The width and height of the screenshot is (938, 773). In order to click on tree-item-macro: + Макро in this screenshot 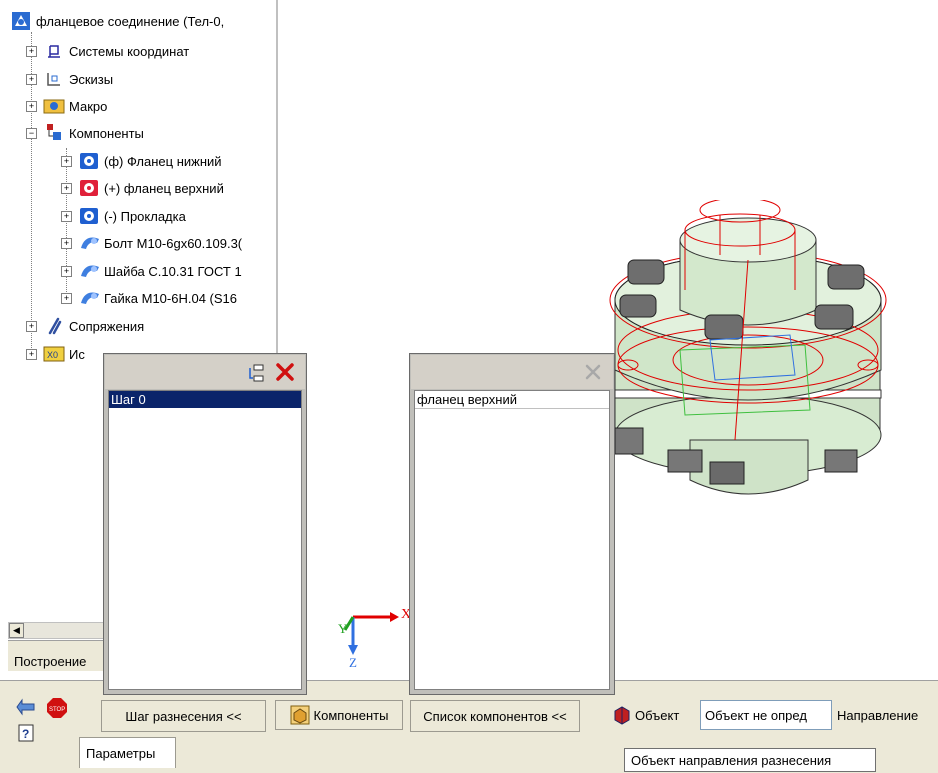, I will do `click(66, 106)`.